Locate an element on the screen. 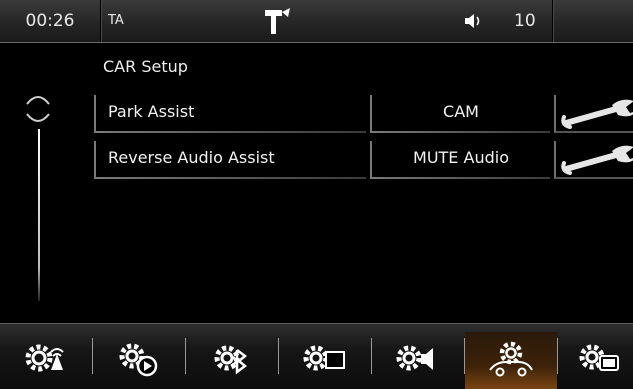 This screenshot has width=633, height=389. tab-radio-settings is located at coordinates (46, 360).